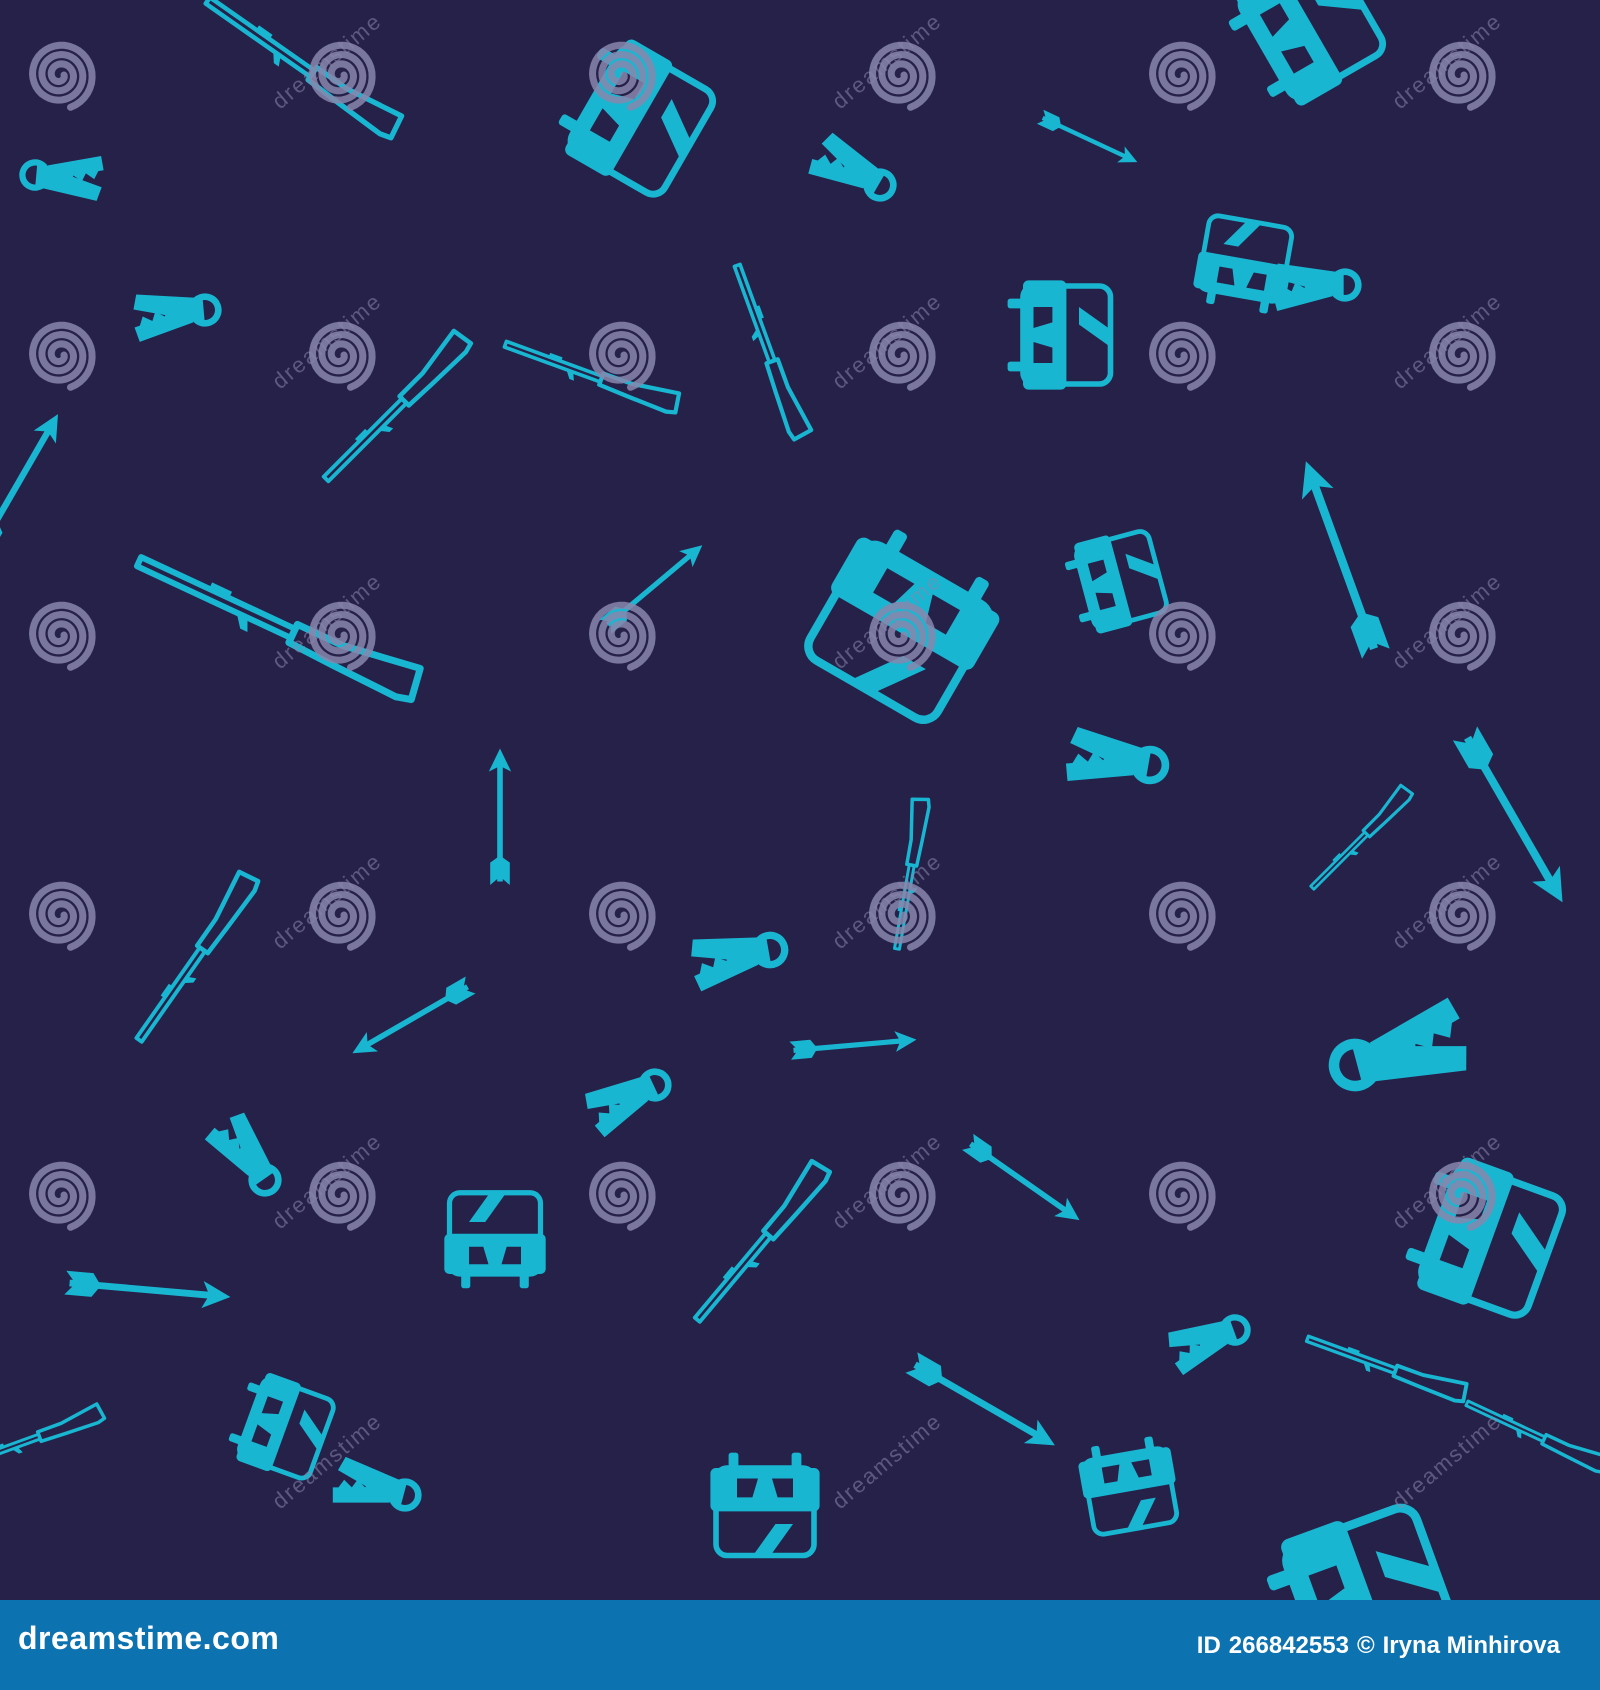  What do you see at coordinates (1365, 1645) in the screenshot?
I see `copyright-symbol: ©` at bounding box center [1365, 1645].